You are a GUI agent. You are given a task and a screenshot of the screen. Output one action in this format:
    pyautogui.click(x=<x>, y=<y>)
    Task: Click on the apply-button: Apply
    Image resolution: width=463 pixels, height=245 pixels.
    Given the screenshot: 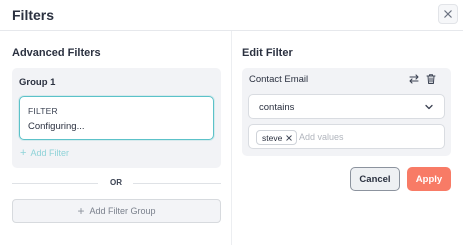 What is the action you would take?
    pyautogui.click(x=429, y=179)
    